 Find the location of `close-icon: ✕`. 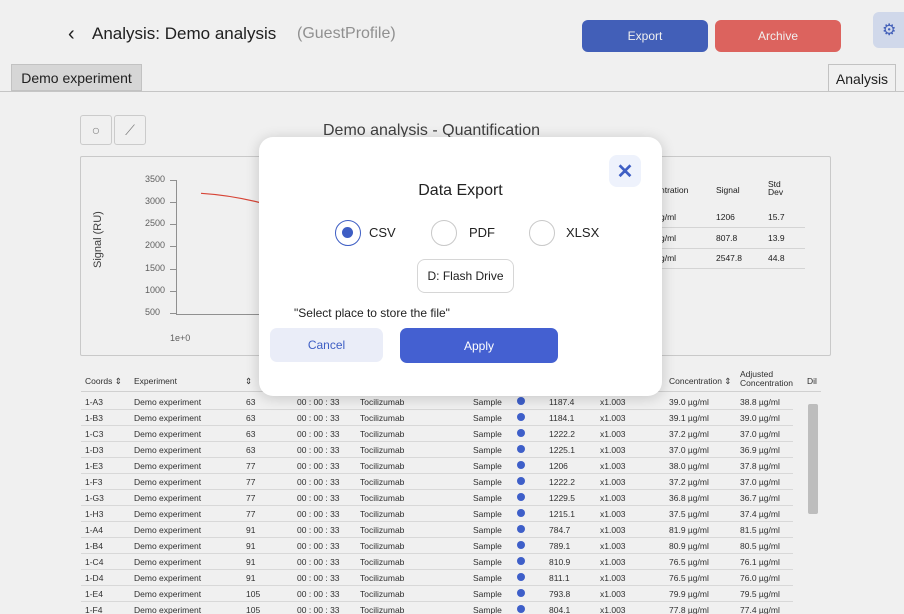

close-icon: ✕ is located at coordinates (625, 171).